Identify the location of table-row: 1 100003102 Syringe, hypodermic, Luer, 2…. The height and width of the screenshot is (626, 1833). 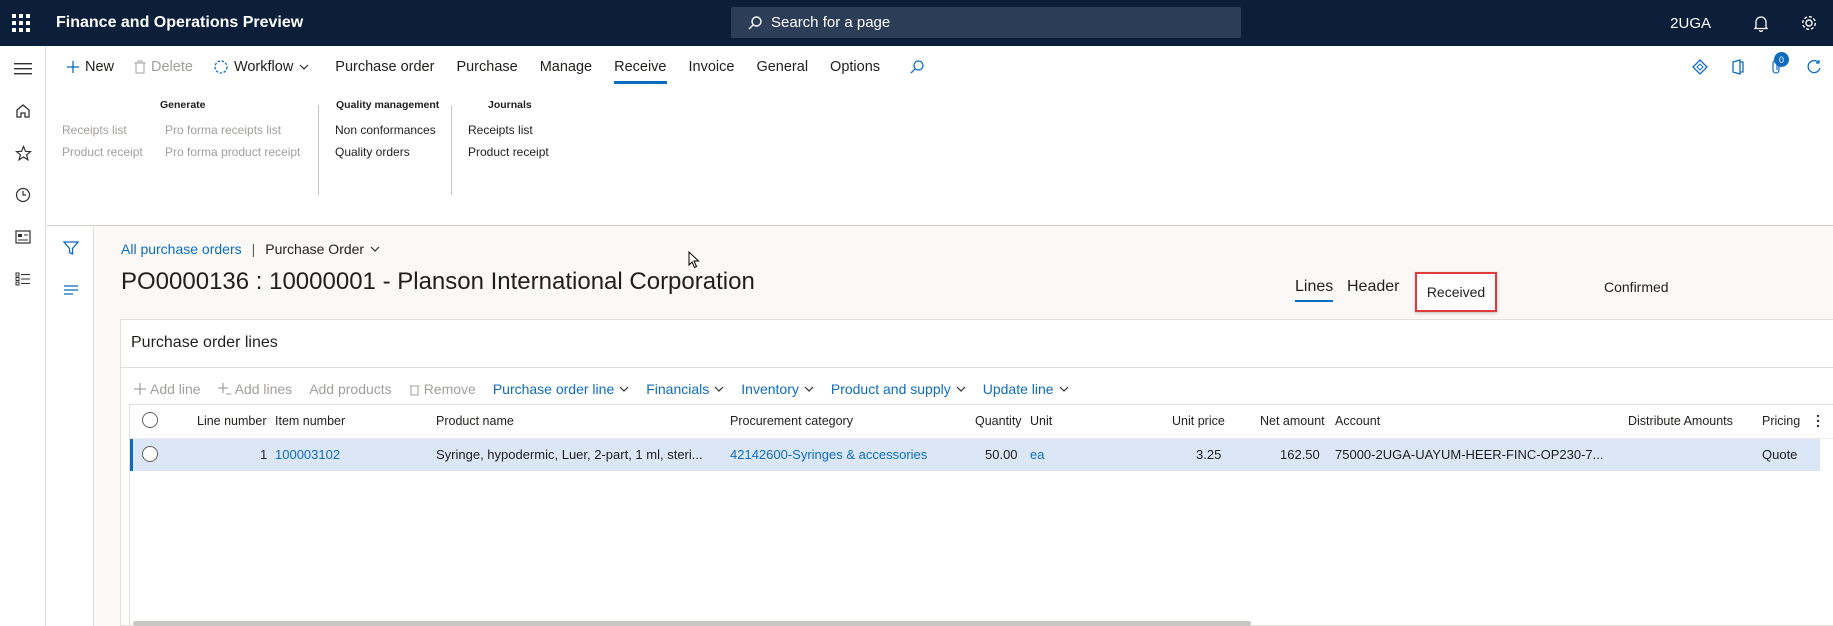
(975, 455).